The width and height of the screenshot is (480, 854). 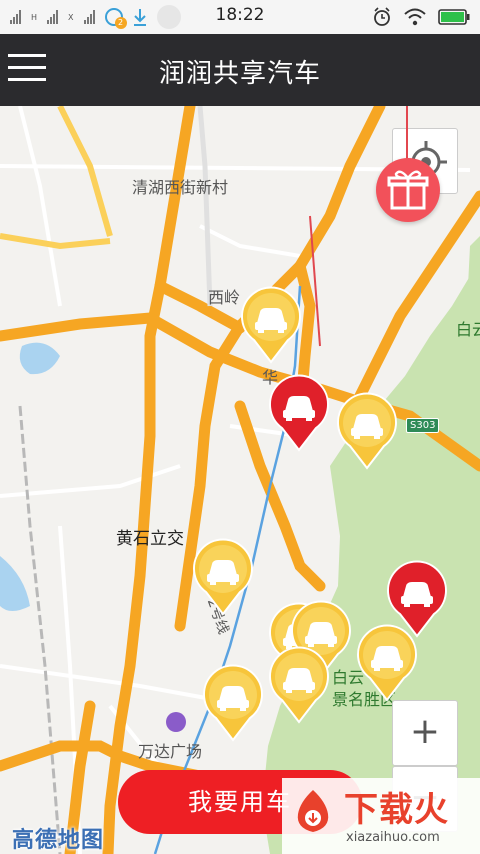 I want to click on status-bar: H X 2 18:22, so click(x=240, y=17).